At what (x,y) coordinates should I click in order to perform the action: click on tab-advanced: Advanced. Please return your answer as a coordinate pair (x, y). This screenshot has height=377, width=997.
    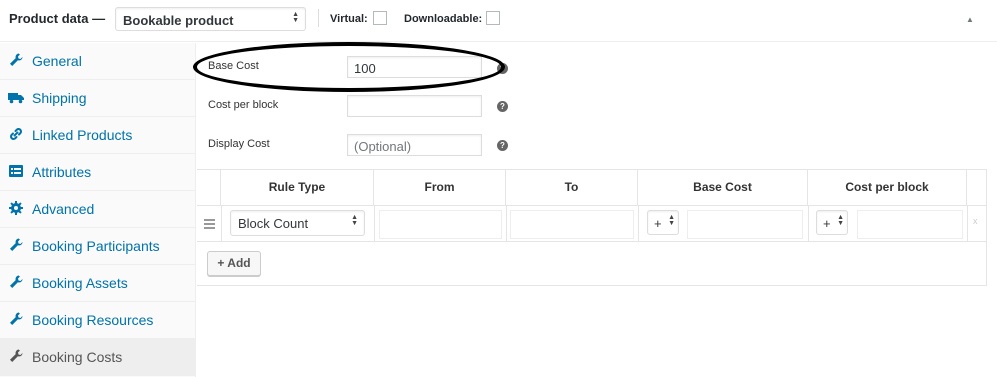
    Looking at the image, I should click on (98, 209).